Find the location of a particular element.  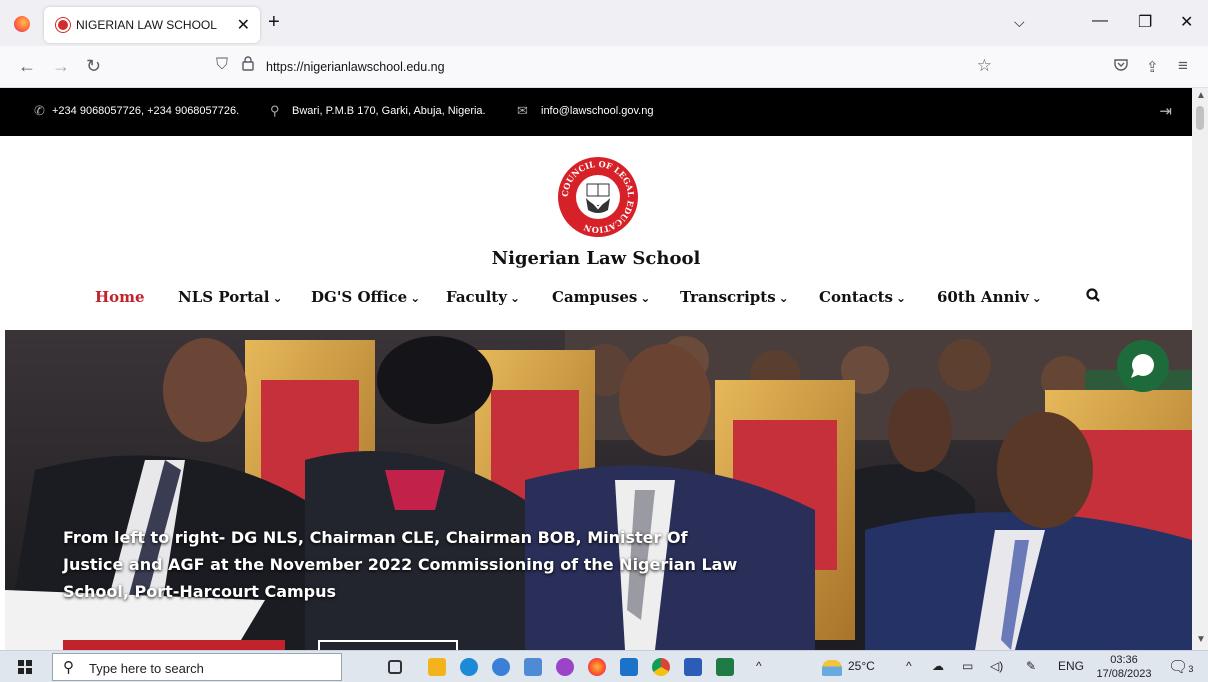

extensions-icon: ⇪ is located at coordinates (1152, 67).